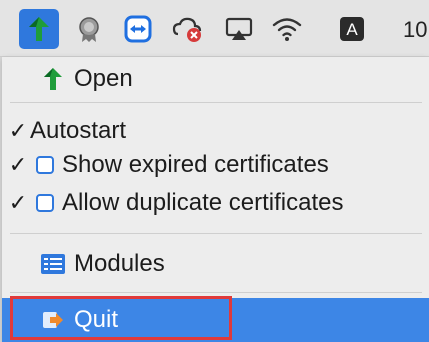  What do you see at coordinates (415, 30) in the screenshot?
I see `menubar-clock: 10` at bounding box center [415, 30].